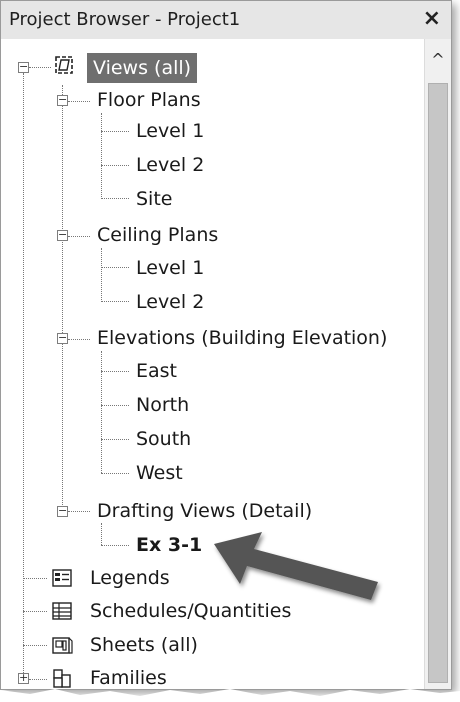 This screenshot has width=460, height=702. What do you see at coordinates (170, 166) in the screenshot?
I see `tree-node-floor-level-2: Level 2` at bounding box center [170, 166].